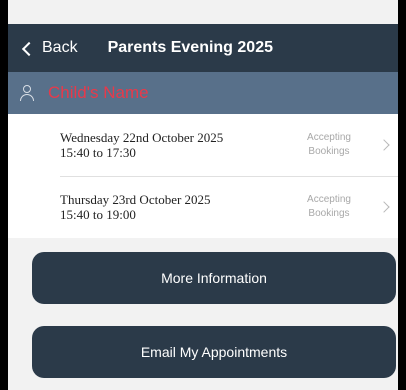  What do you see at coordinates (29, 48) in the screenshot?
I see `chevron-left-icon` at bounding box center [29, 48].